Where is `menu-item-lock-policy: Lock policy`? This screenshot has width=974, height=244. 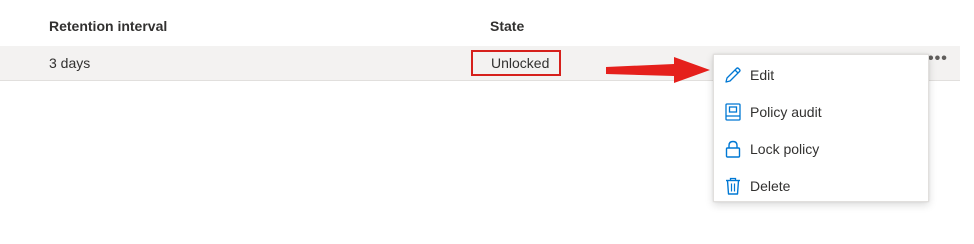 menu-item-lock-policy: Lock policy is located at coordinates (821, 149).